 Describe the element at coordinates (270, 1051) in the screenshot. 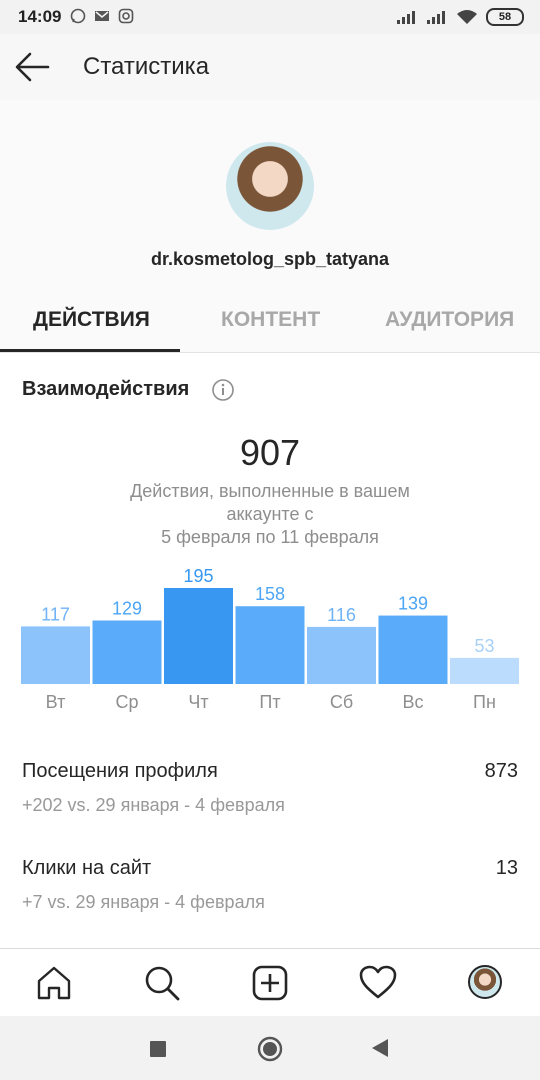

I see `home-circle-icon` at that location.